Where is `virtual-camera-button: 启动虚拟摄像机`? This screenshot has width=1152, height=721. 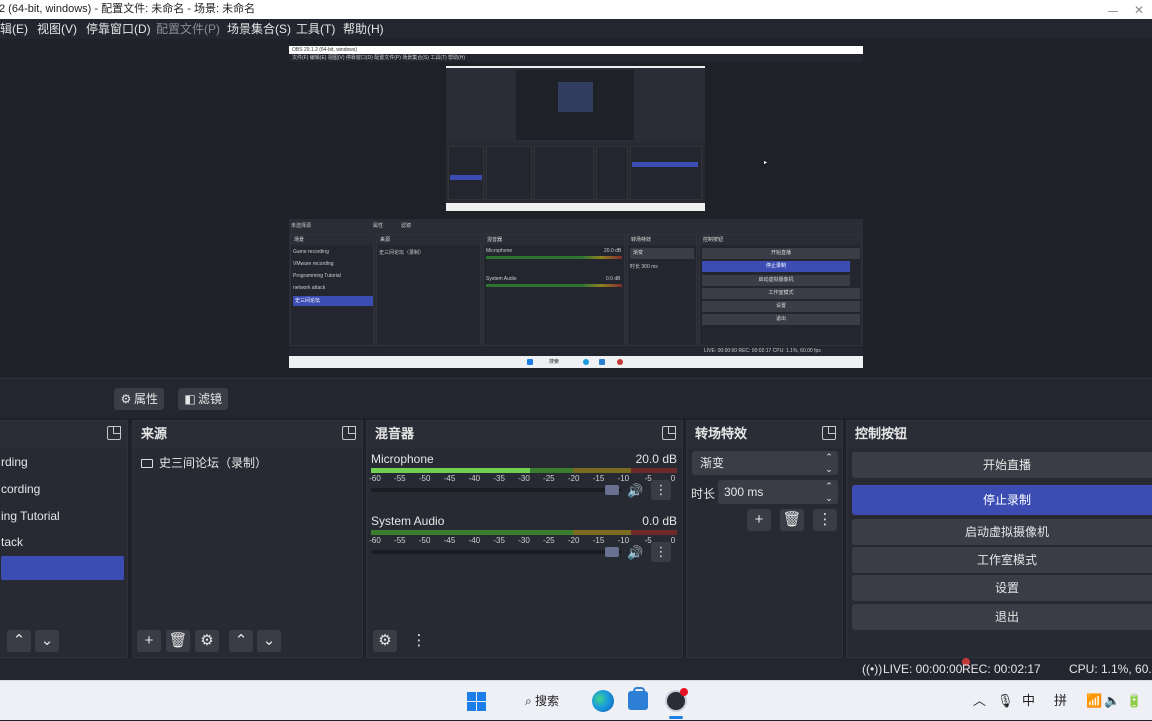 virtual-camera-button: 启动虚拟摄像机 is located at coordinates (1002, 532).